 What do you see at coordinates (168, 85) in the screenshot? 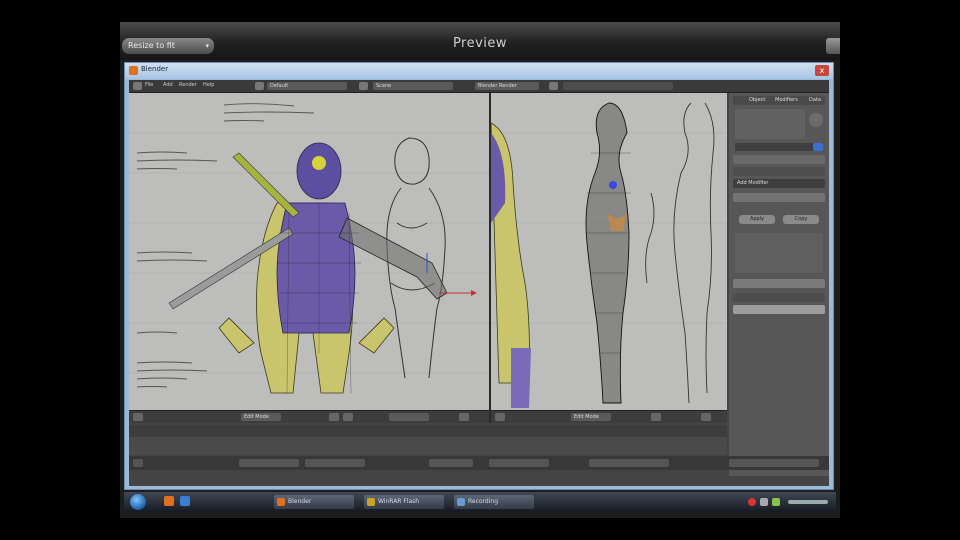
I see `menu-add: Add` at bounding box center [168, 85].